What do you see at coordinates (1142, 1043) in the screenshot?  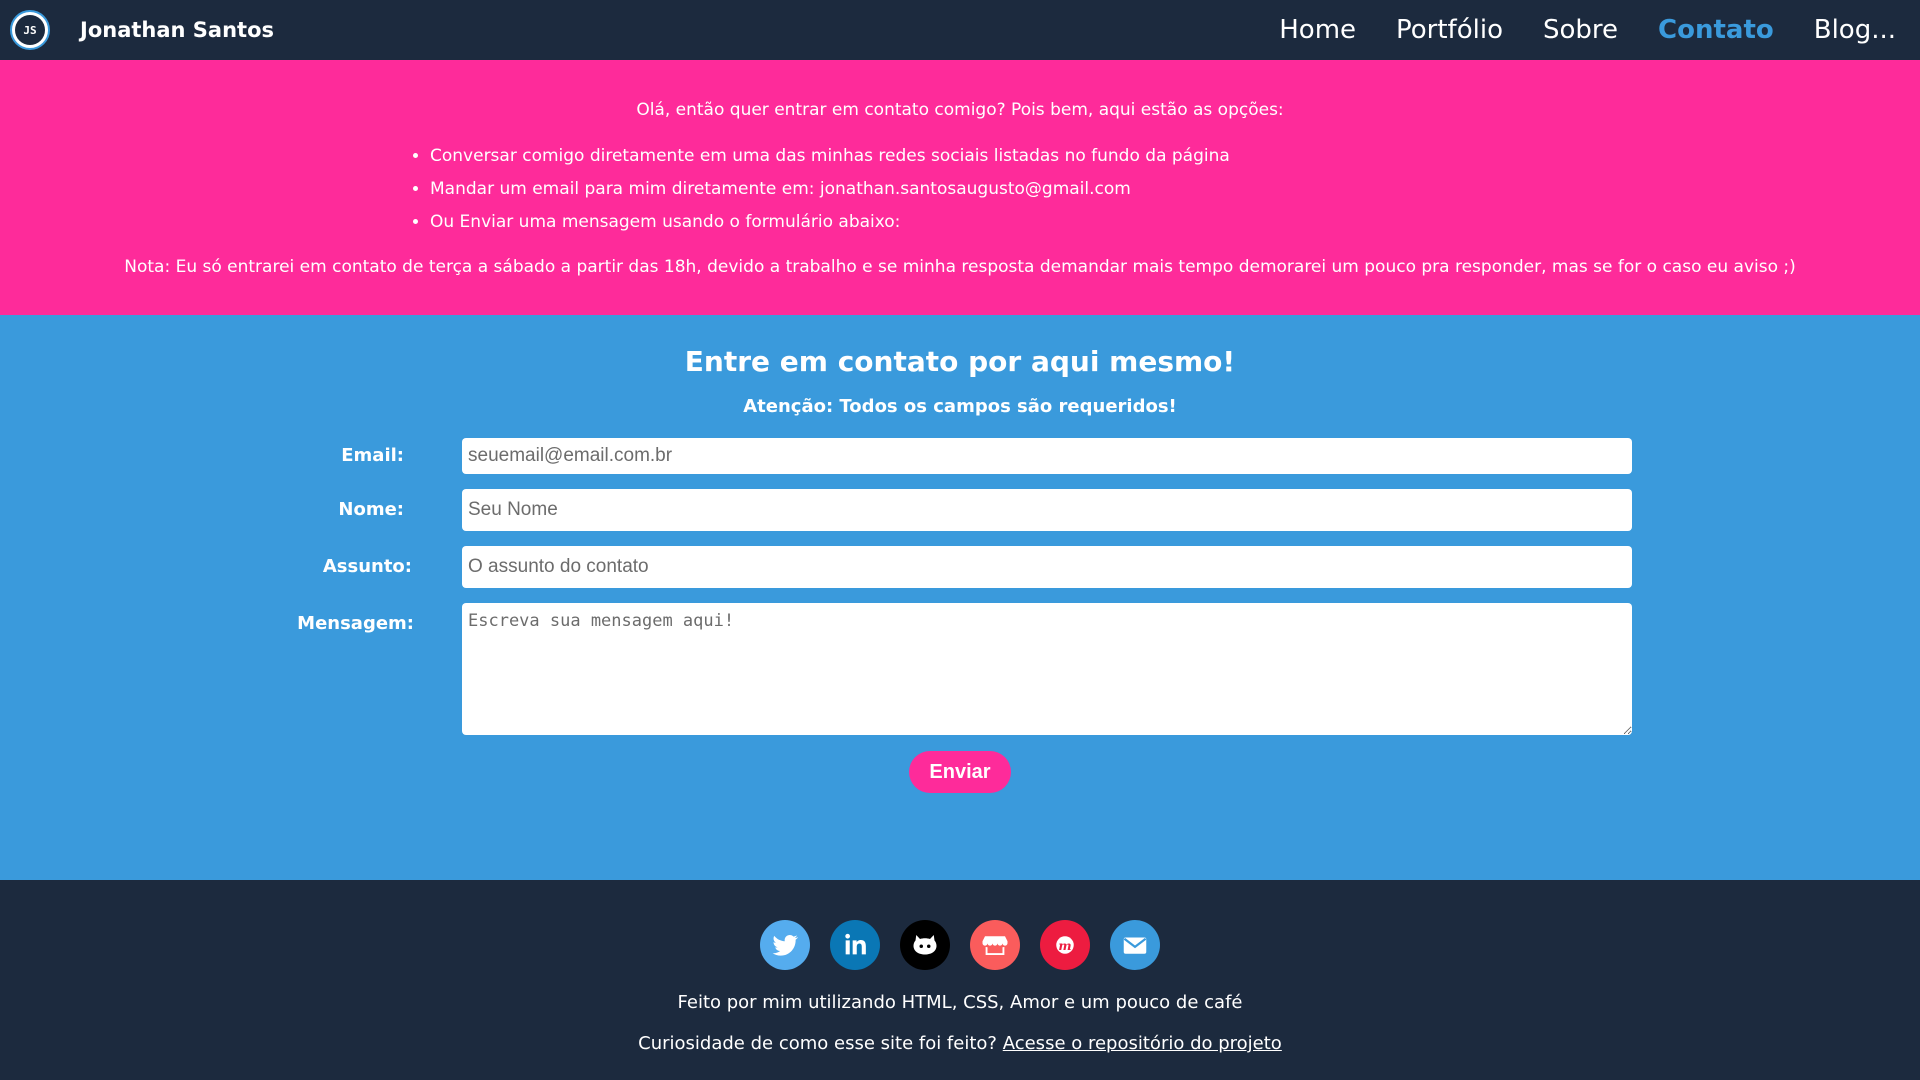 I see `repo-link: Acesse o repositório do projeto` at bounding box center [1142, 1043].